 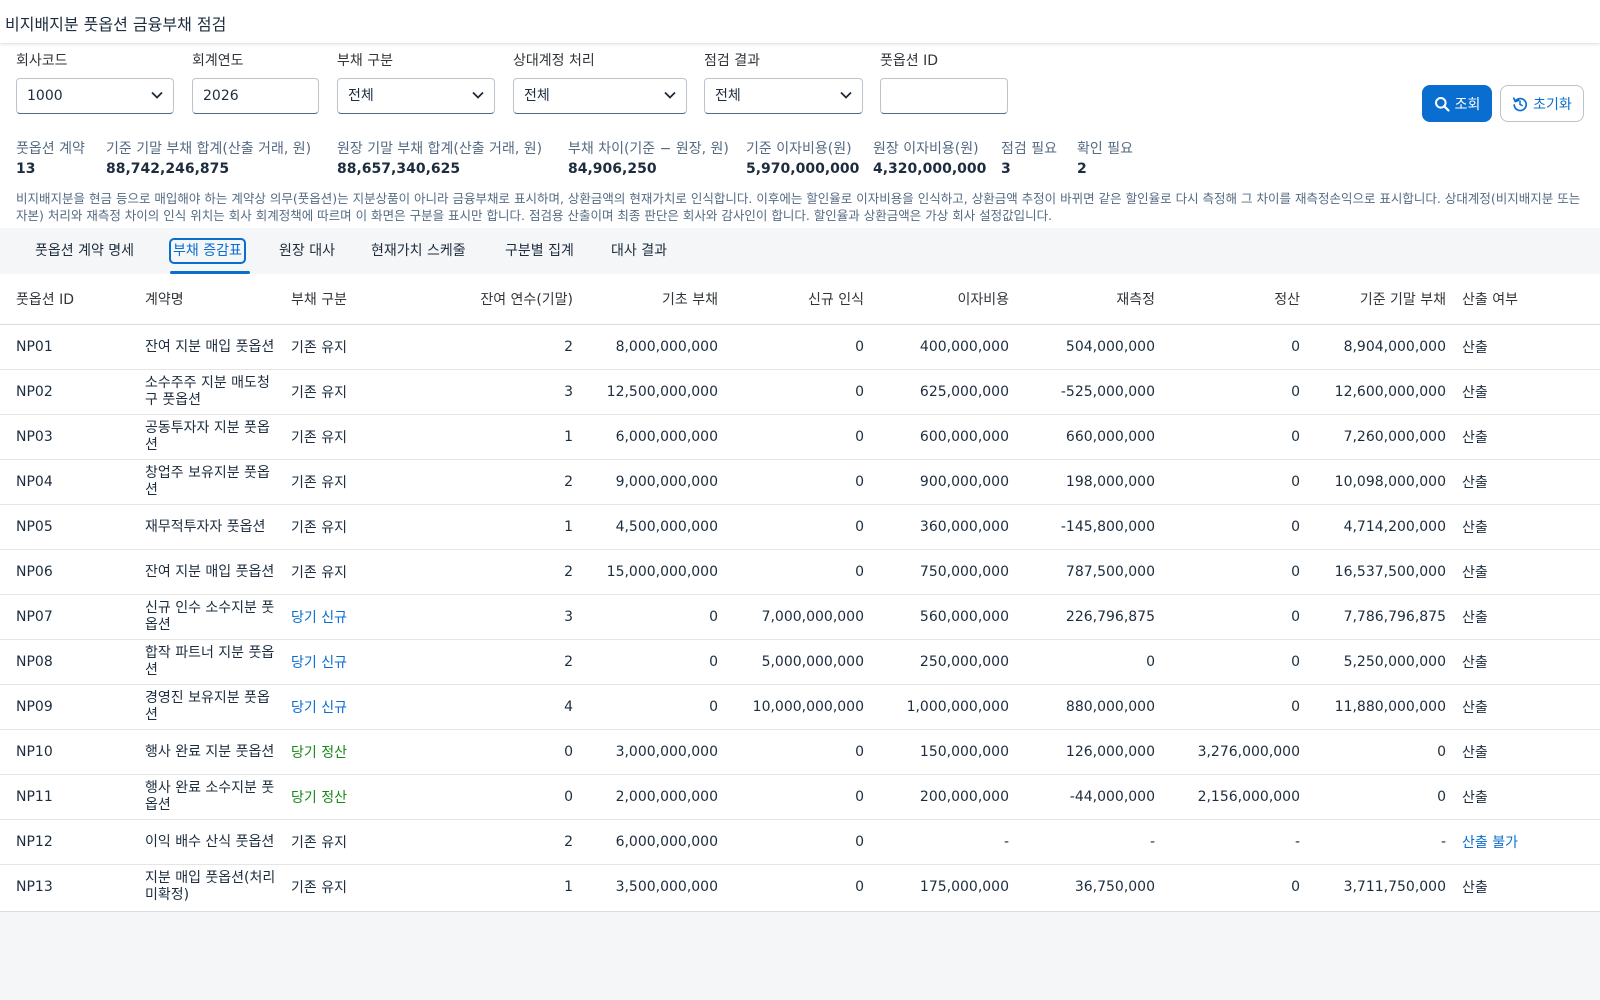 What do you see at coordinates (361, 96) in the screenshot?
I see `liability-category-value: 전체` at bounding box center [361, 96].